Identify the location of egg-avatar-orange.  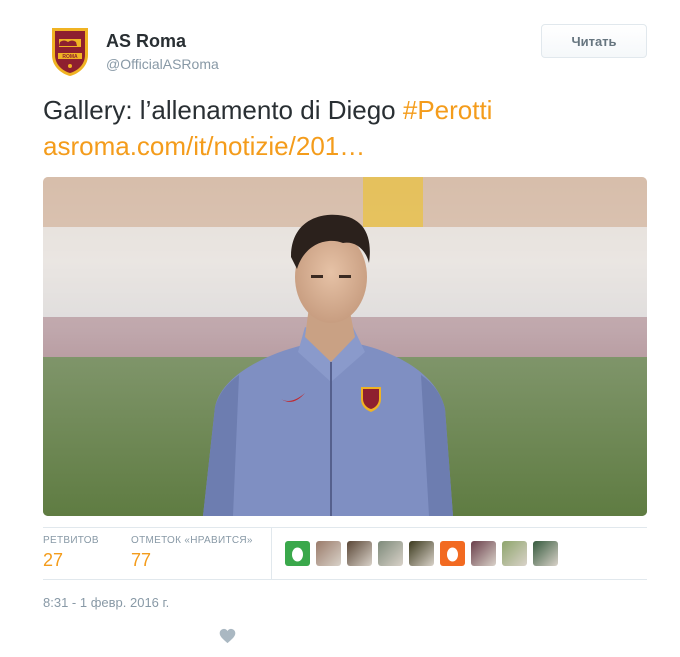
(452, 553).